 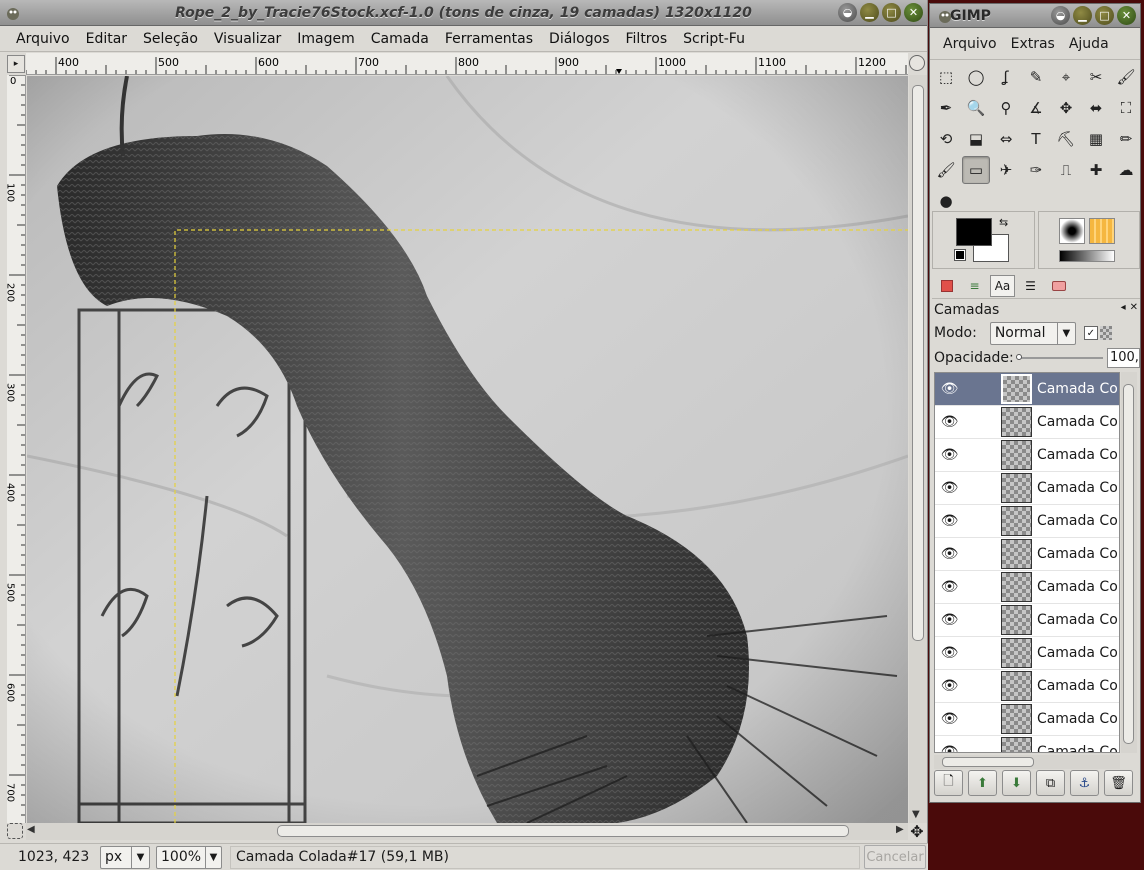 I want to click on menu-visualizar: Visualizar, so click(x=247, y=39).